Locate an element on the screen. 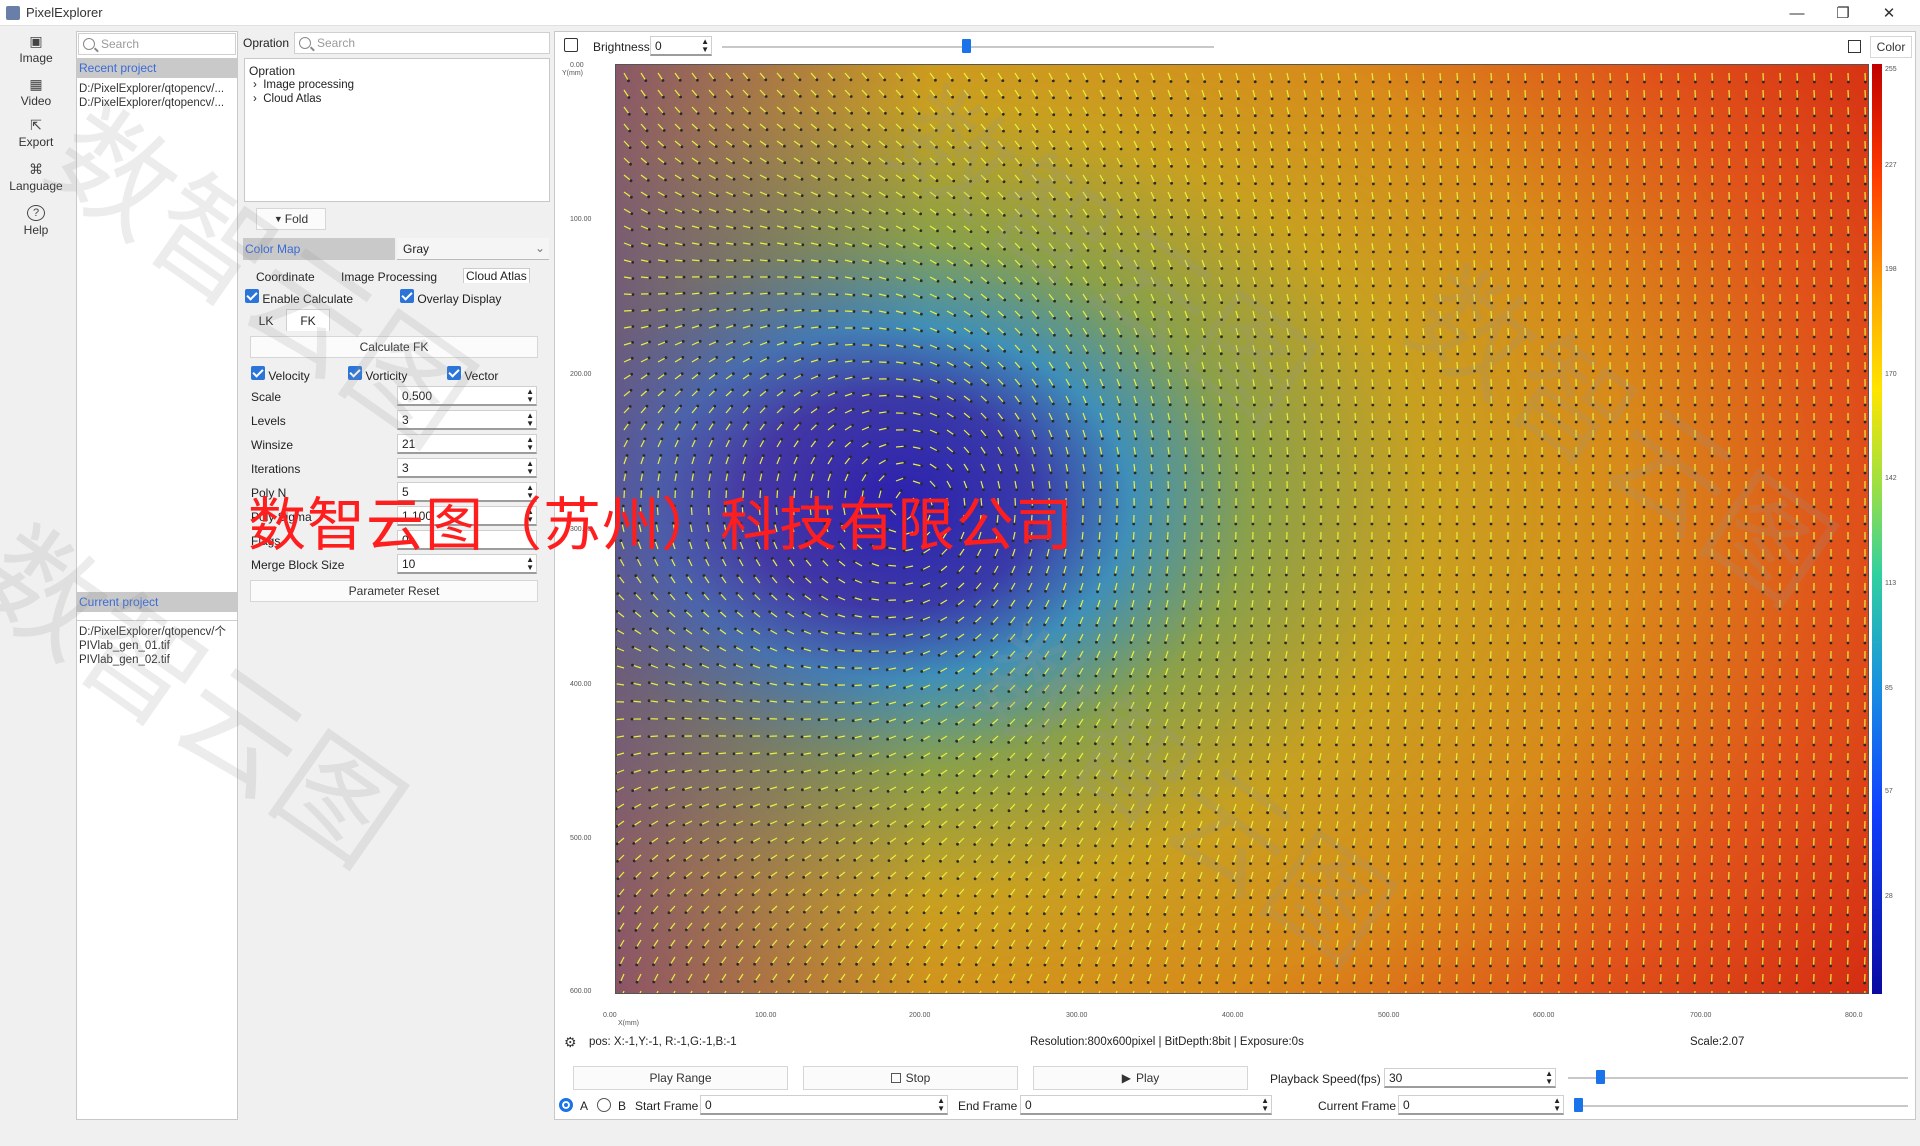  vorticity-checkbox: Vorticity is located at coordinates (377, 374).